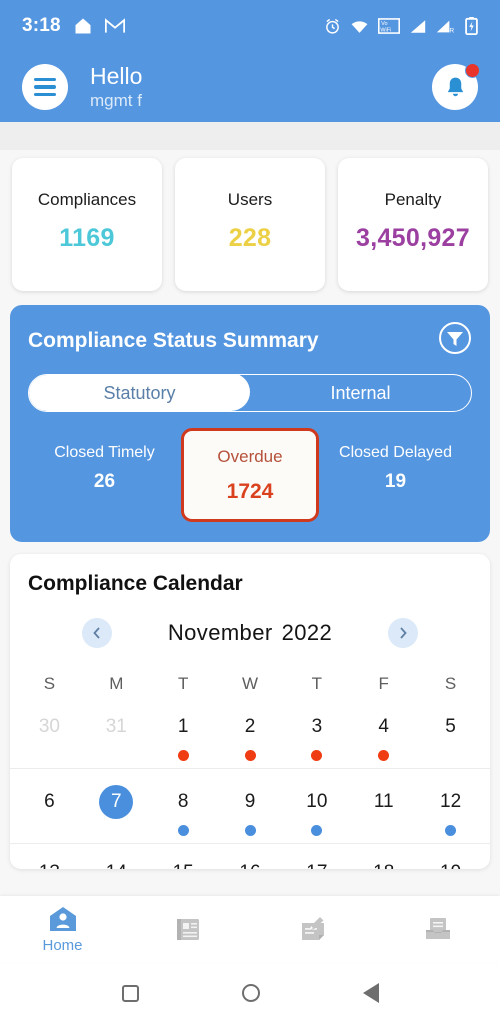 This screenshot has width=500, height=1024. I want to click on status-bar-clock: 3:18, so click(41, 25).